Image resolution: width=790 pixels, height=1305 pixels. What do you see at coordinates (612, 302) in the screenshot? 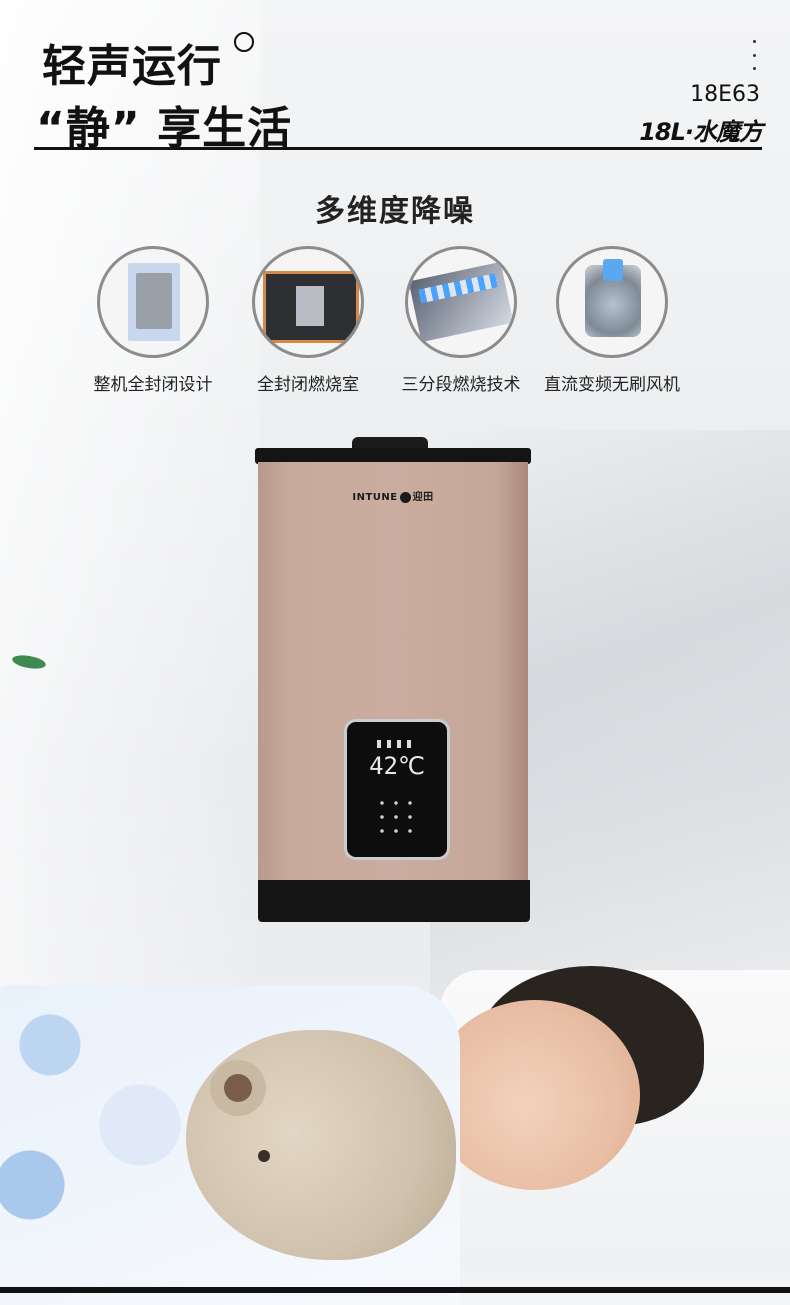
I see `fan-motor-icon` at bounding box center [612, 302].